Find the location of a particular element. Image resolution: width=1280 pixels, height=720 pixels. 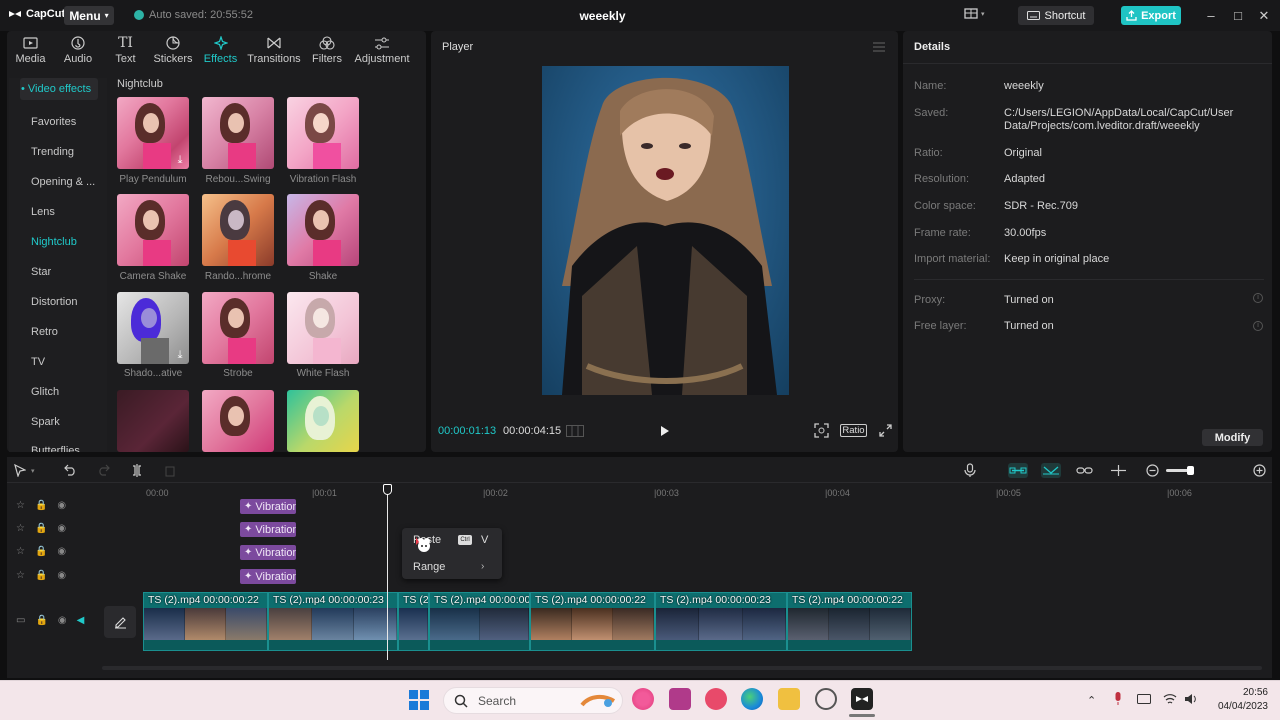

effect-thumb-shake is located at coordinates (323, 230).